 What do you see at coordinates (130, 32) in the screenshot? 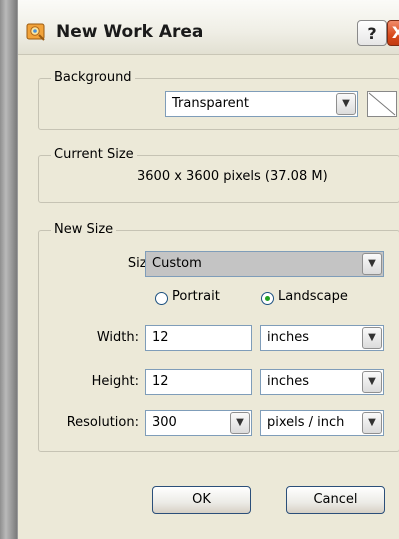
I see `window-title: New Work Area` at bounding box center [130, 32].